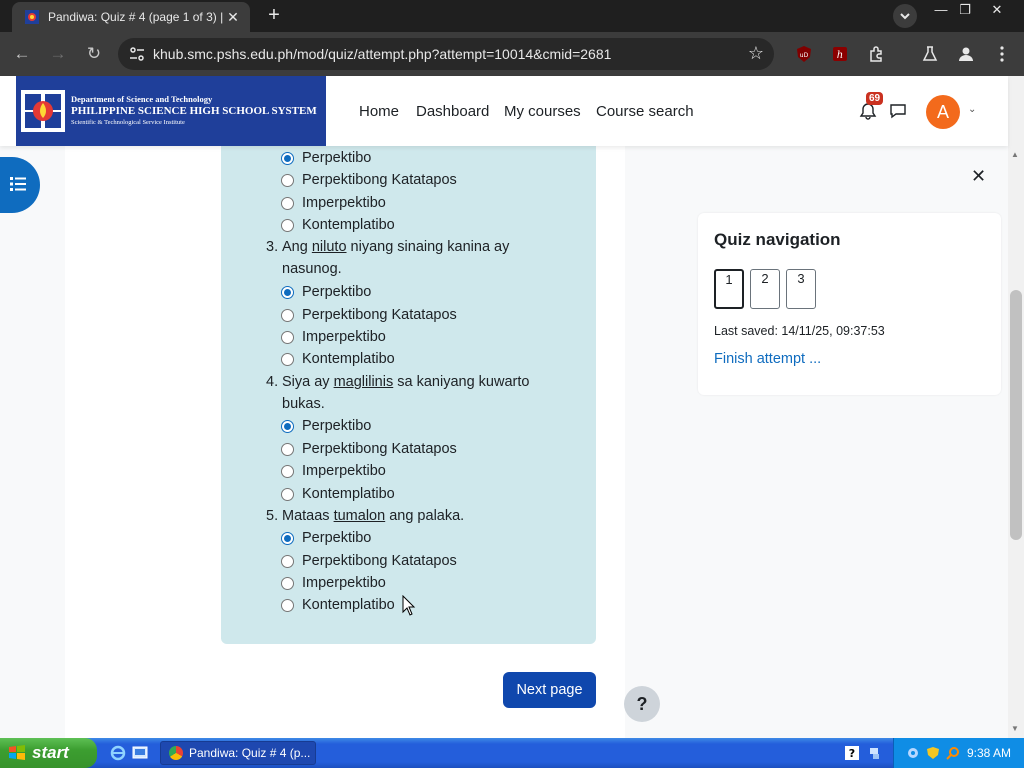 The image size is (1024, 768). What do you see at coordinates (943, 112) in the screenshot?
I see `user-avatar: A` at bounding box center [943, 112].